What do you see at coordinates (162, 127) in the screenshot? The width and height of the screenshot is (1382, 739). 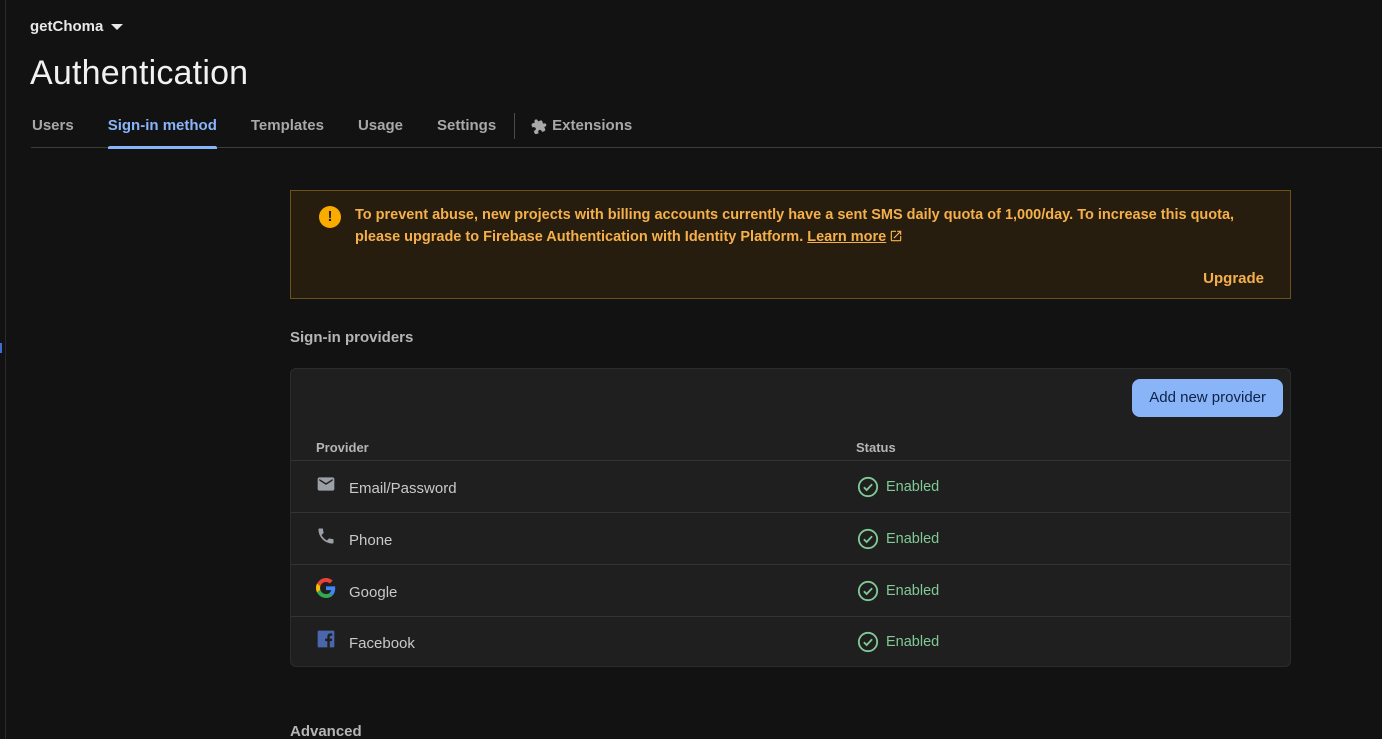 I see `tab-sign-in-method: Sign-in method` at bounding box center [162, 127].